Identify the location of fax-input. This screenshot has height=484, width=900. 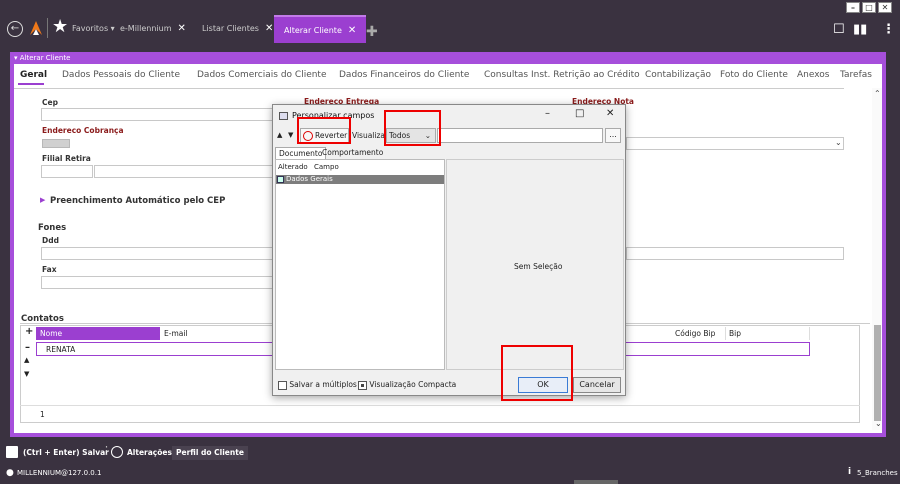
(157, 282).